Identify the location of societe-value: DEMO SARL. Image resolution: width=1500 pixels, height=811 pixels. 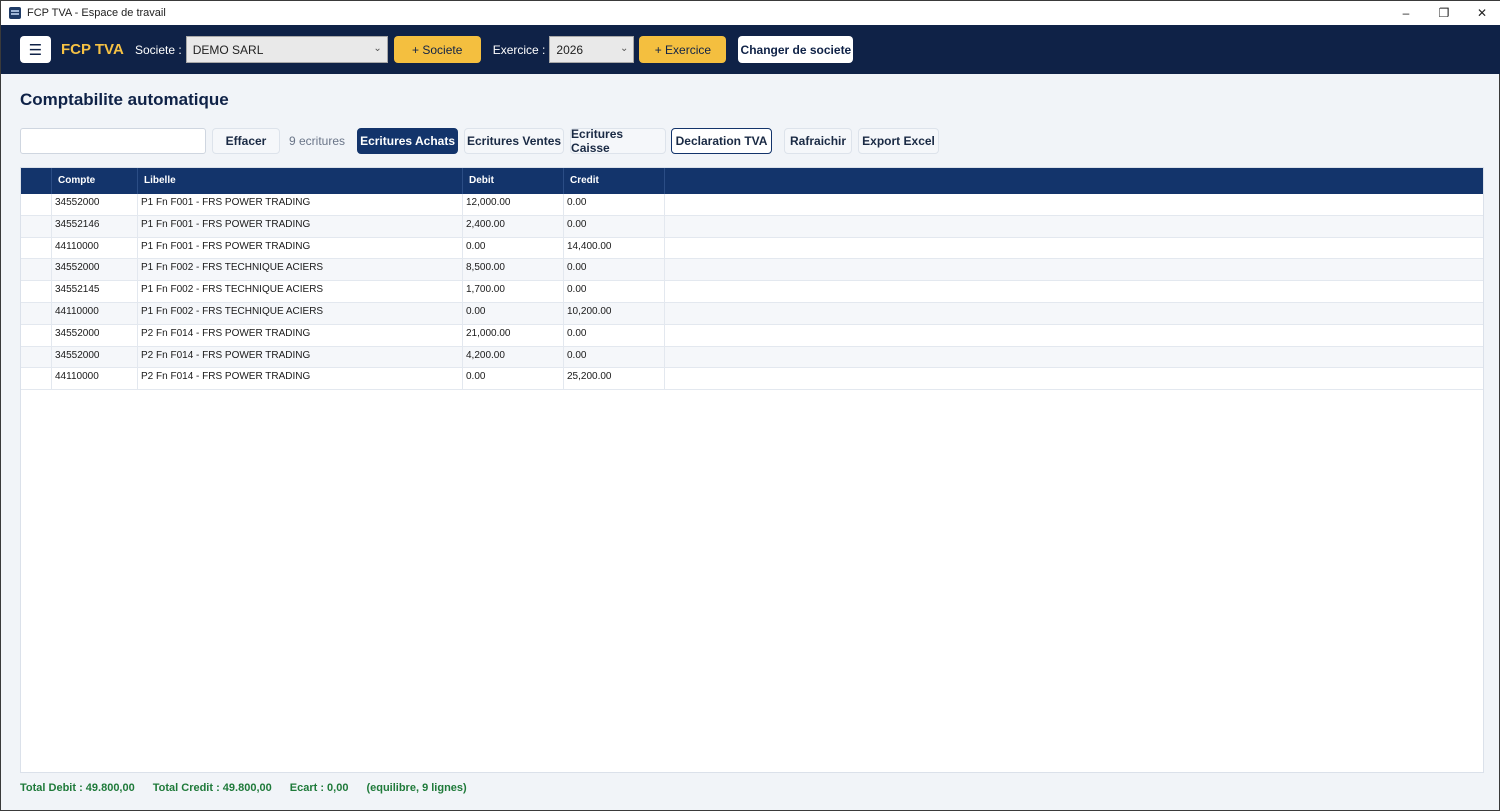
(228, 49).